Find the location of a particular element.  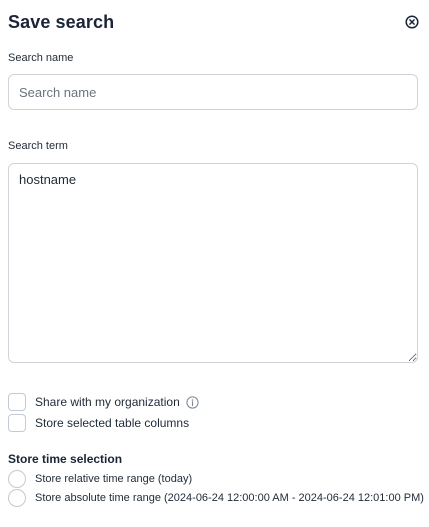

columns-option: Store selected table columns is located at coordinates (98, 423).